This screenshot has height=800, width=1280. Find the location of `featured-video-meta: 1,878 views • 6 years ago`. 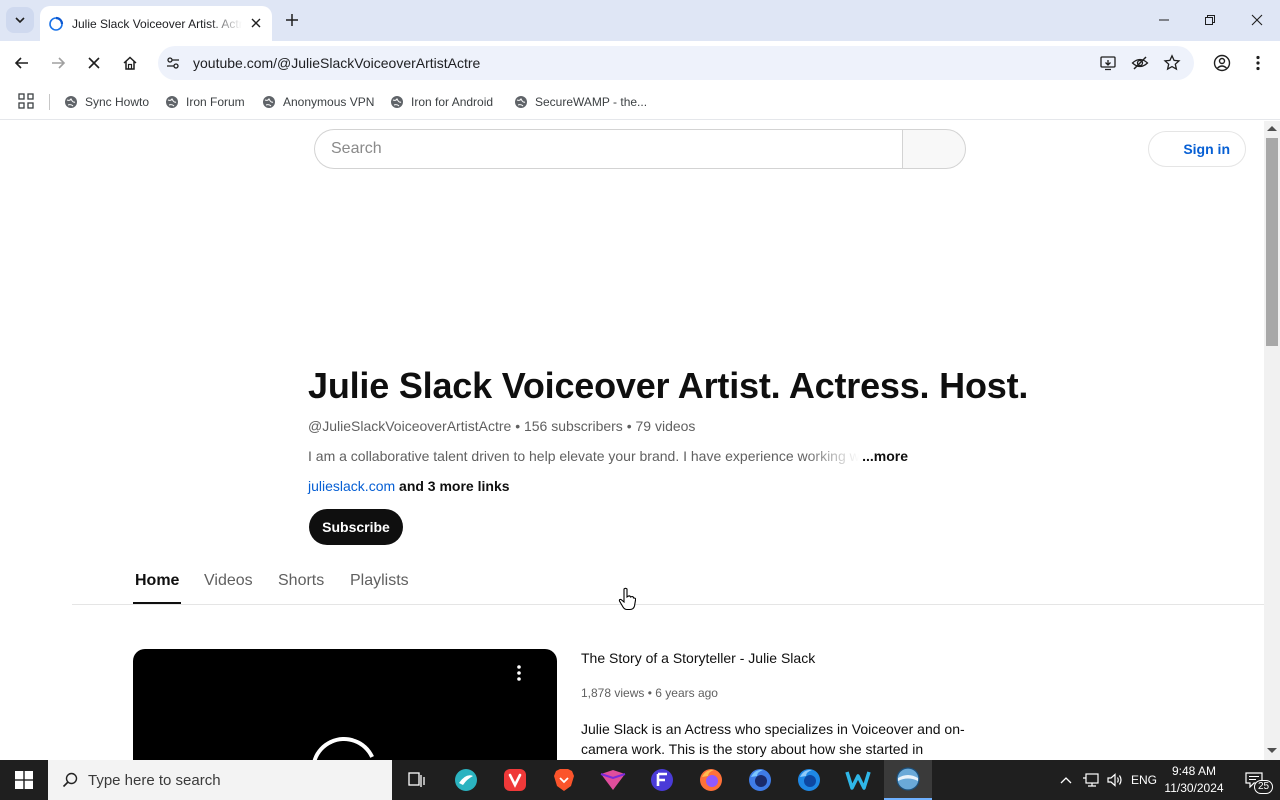

featured-video-meta: 1,878 views • 6 years ago is located at coordinates (649, 693).